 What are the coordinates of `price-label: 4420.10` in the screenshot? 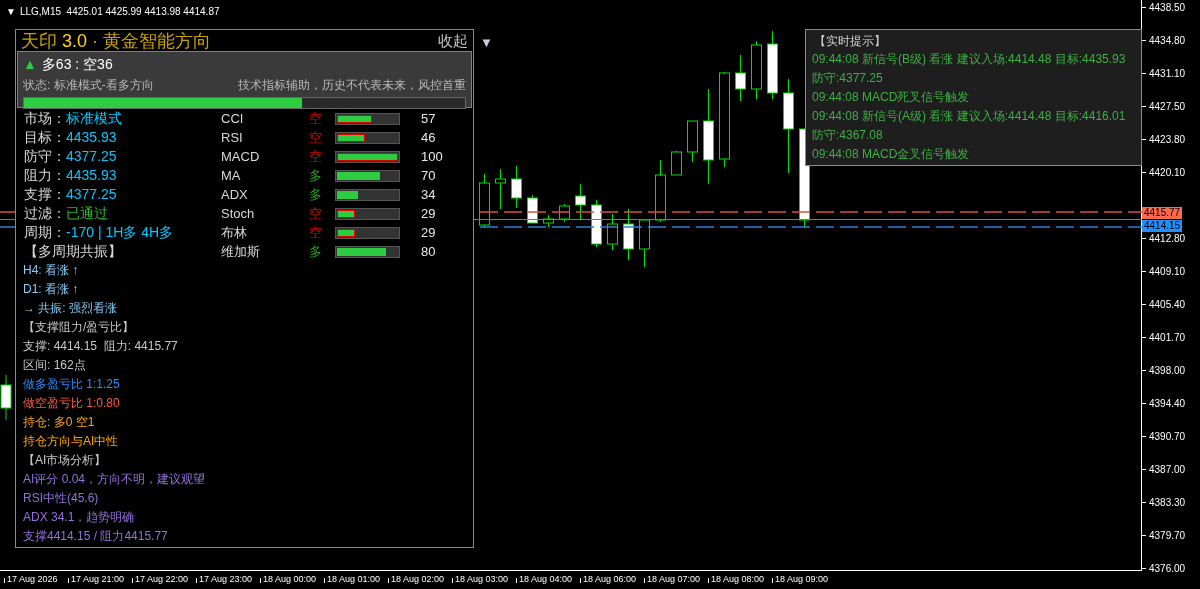 It's located at (1167, 173).